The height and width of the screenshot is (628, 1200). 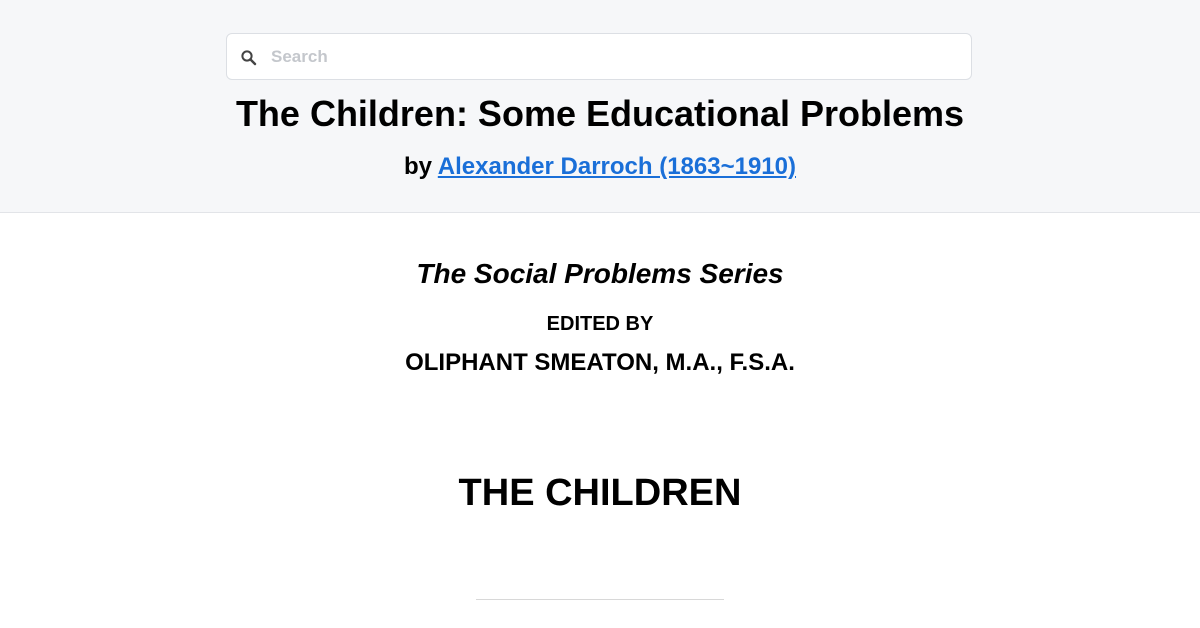 What do you see at coordinates (421, 166) in the screenshot?
I see `byline-prefix: by` at bounding box center [421, 166].